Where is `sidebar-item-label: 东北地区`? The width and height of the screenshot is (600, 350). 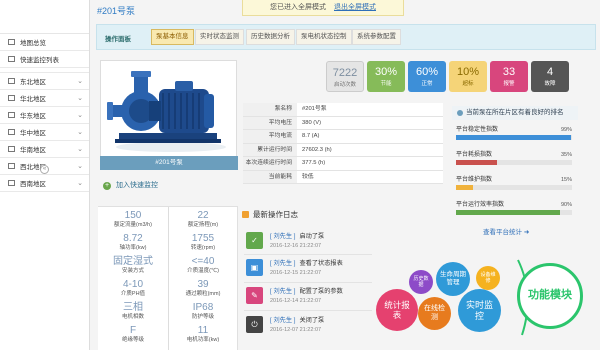 sidebar-item-label: 东北地区 is located at coordinates (33, 82).